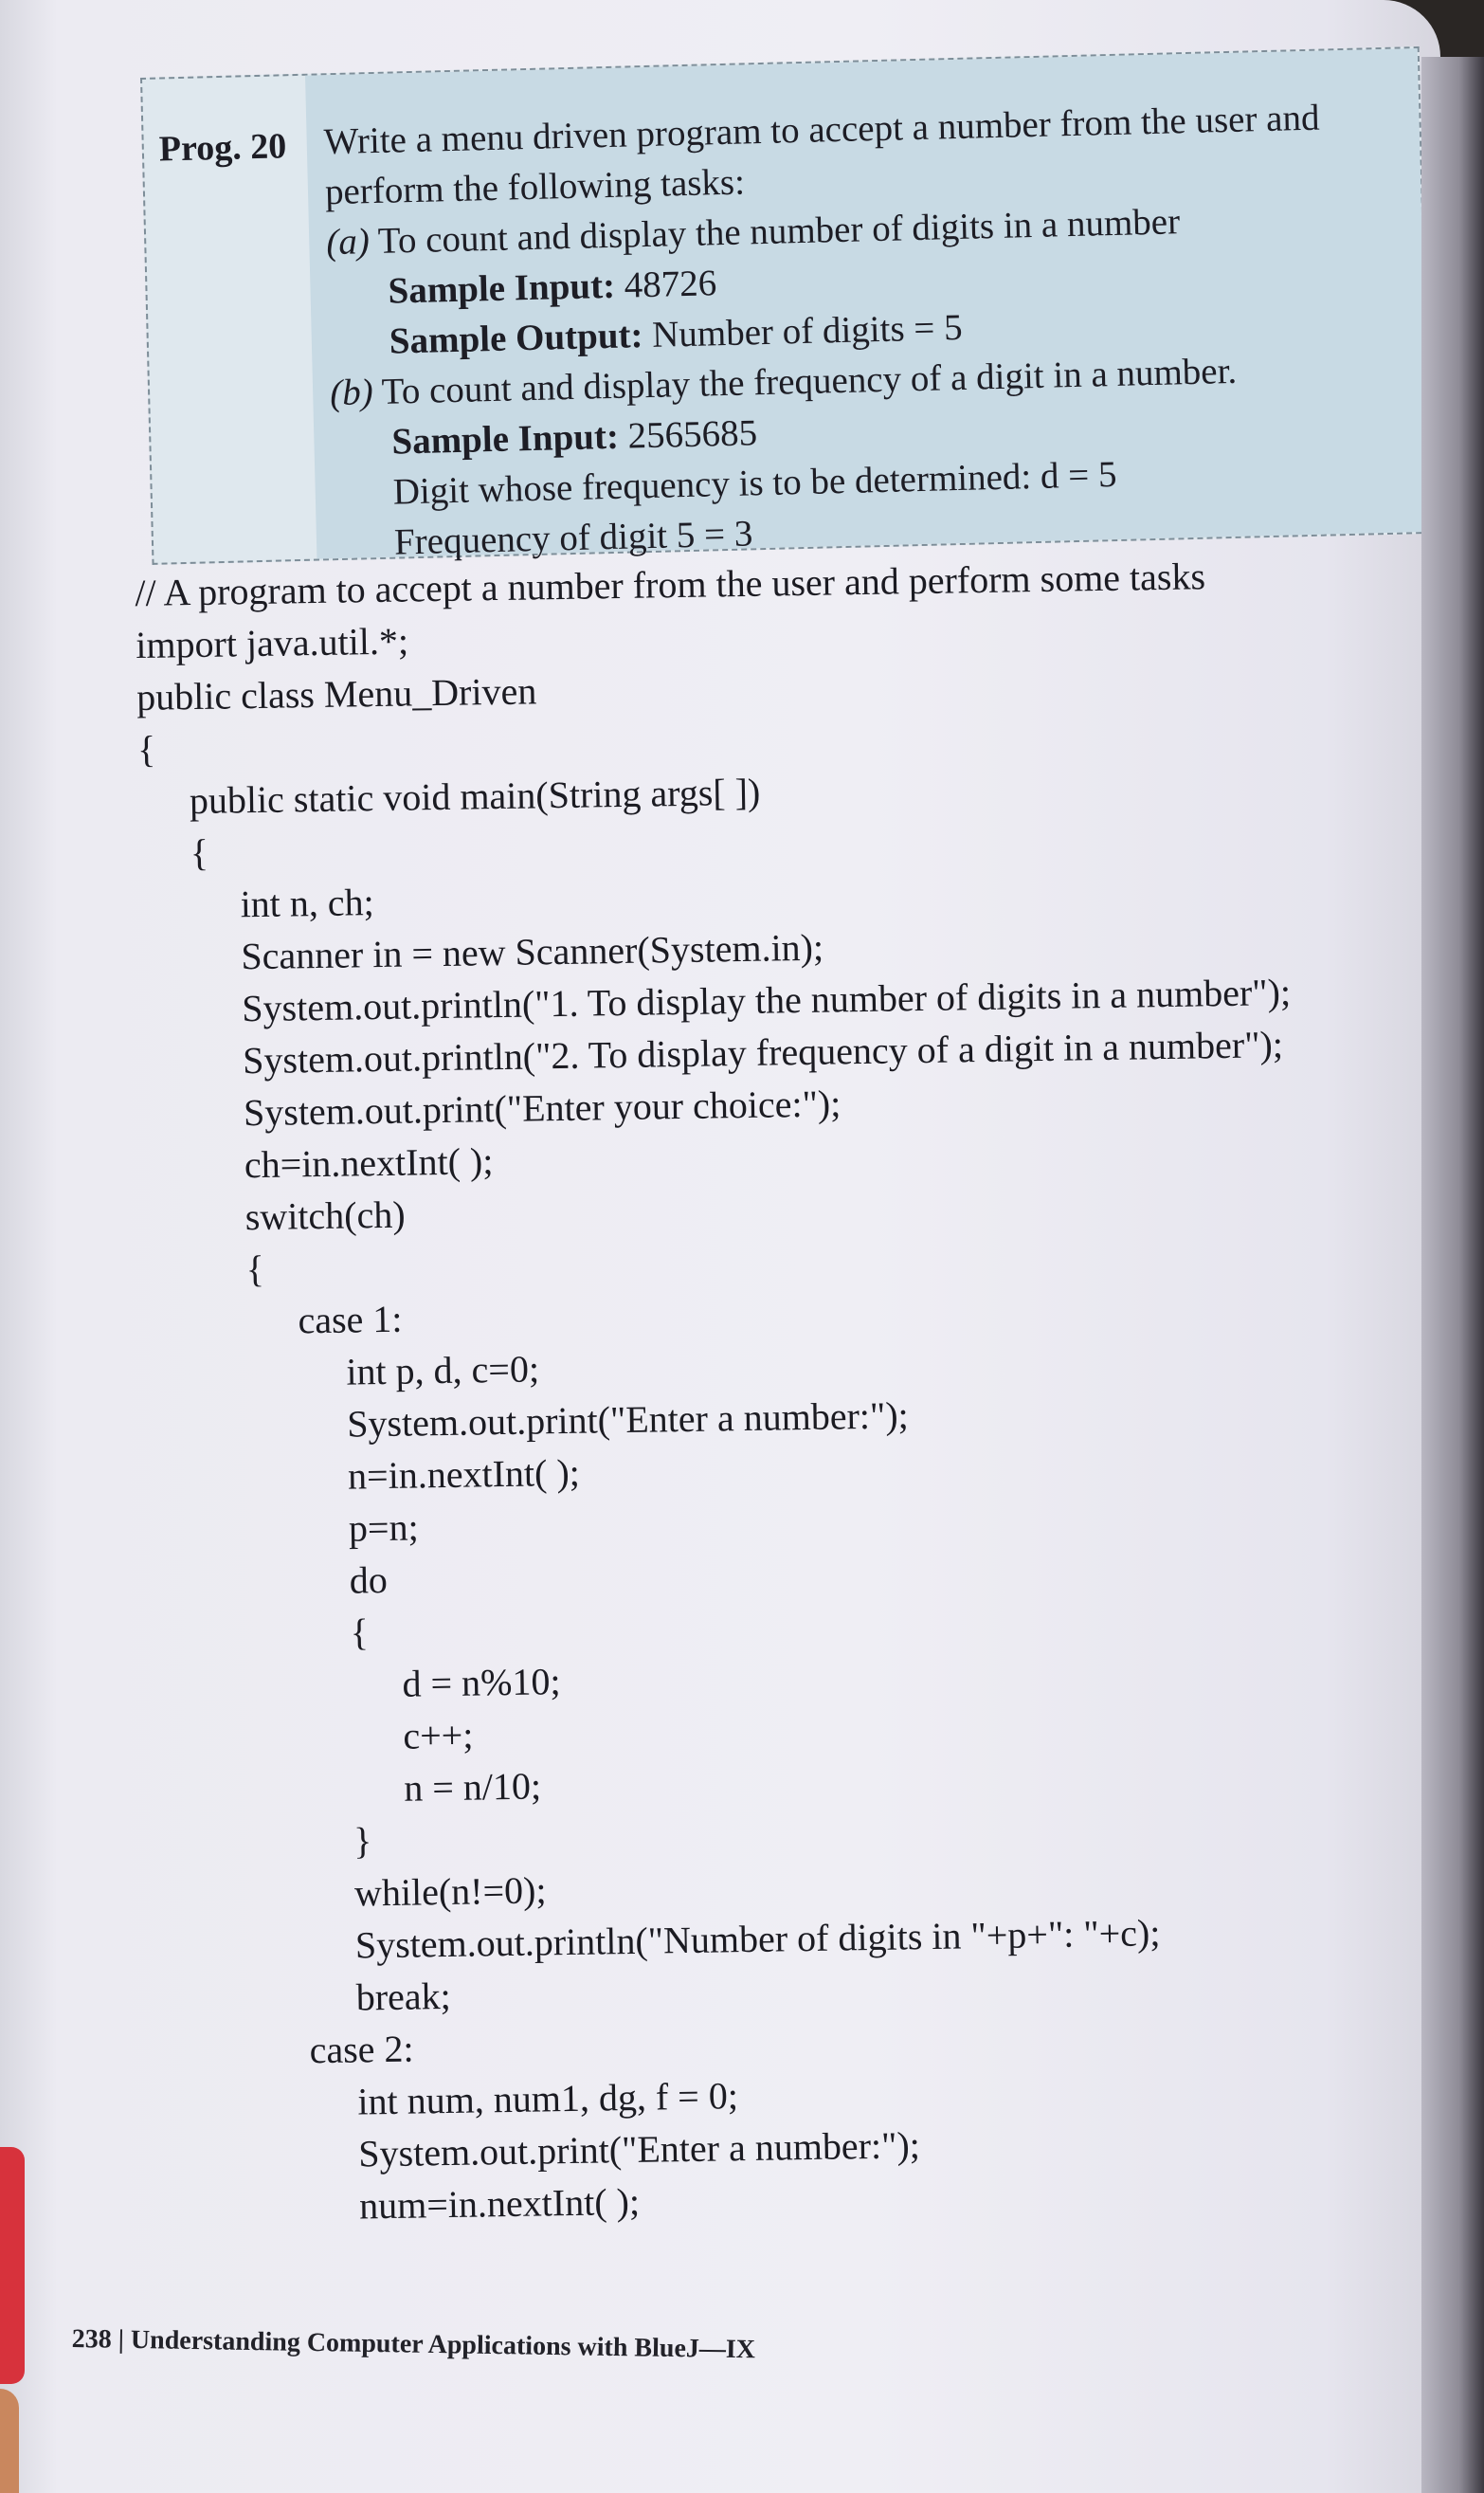 Image resolution: width=1484 pixels, height=2493 pixels. What do you see at coordinates (807, 331) in the screenshot?
I see `part-a-output-value: Number of digits = 5` at bounding box center [807, 331].